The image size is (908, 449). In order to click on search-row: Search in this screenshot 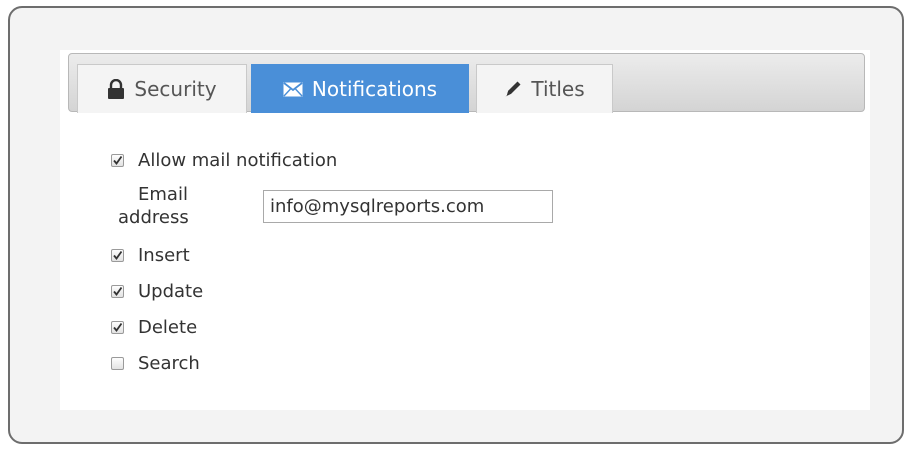, I will do `click(155, 363)`.